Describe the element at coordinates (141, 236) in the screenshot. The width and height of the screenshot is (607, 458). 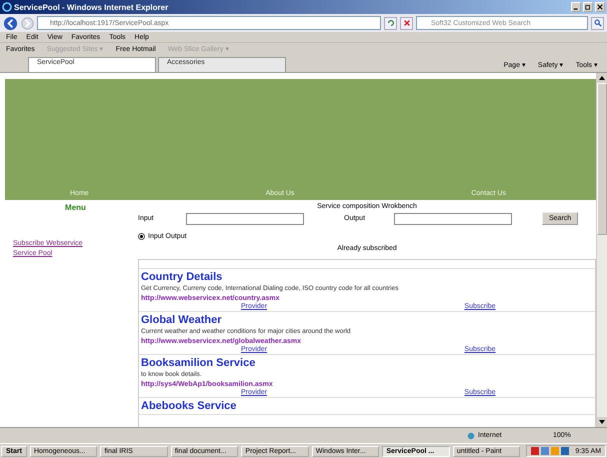
I see `radio-button` at that location.